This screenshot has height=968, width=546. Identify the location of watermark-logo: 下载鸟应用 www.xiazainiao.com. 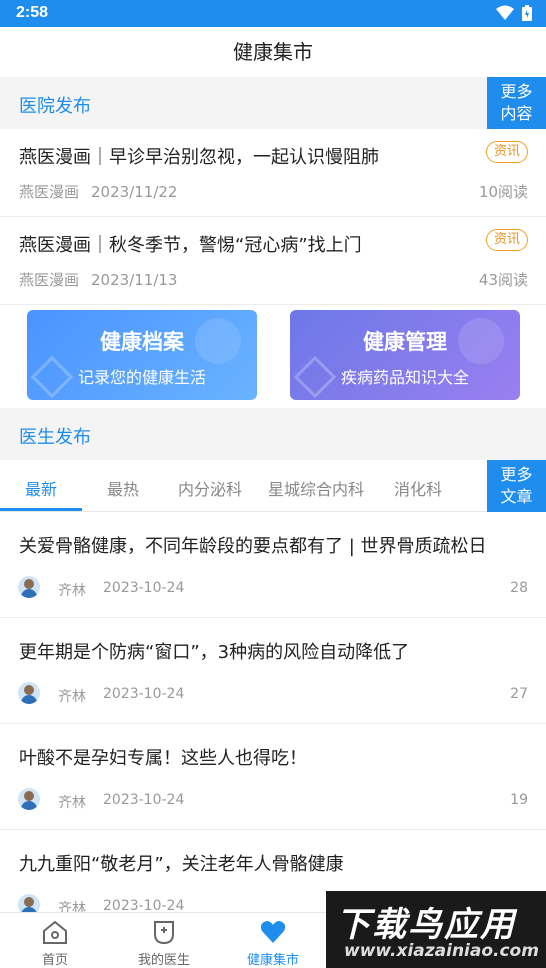
(436, 929).